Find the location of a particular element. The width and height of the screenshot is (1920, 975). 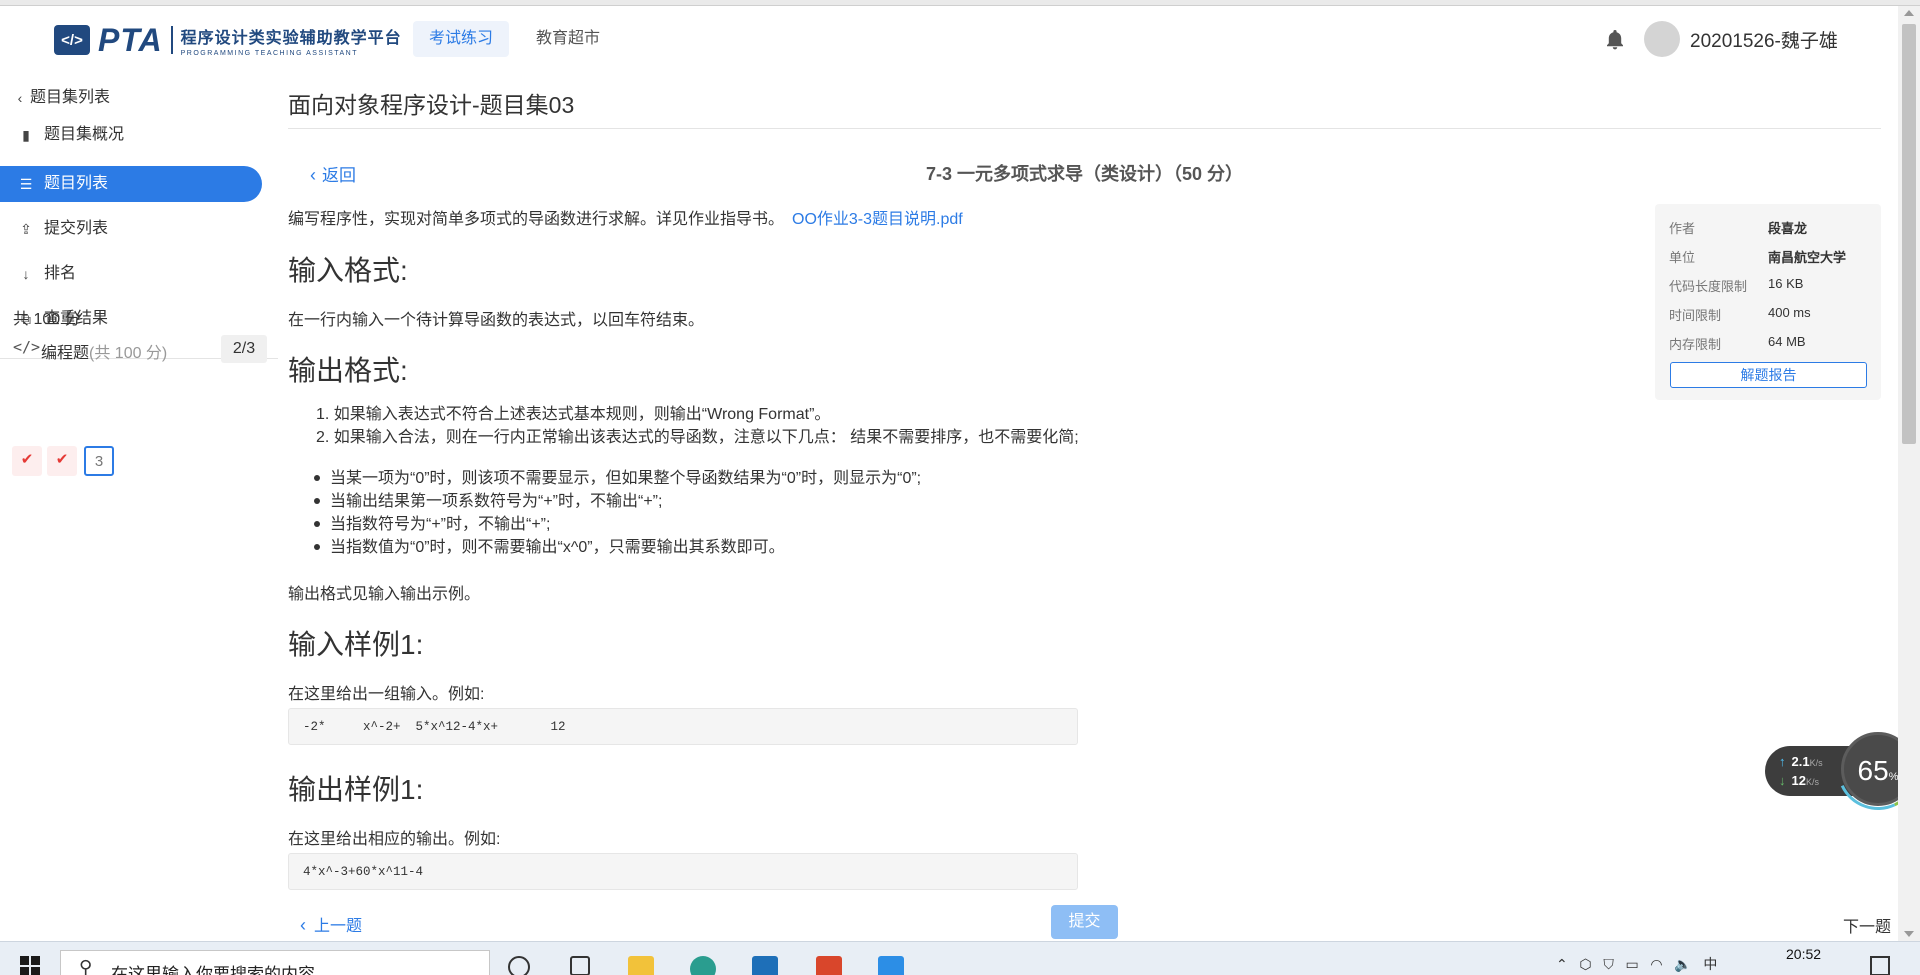

sidebar-item-label: 题目集概况 is located at coordinates (84, 134).